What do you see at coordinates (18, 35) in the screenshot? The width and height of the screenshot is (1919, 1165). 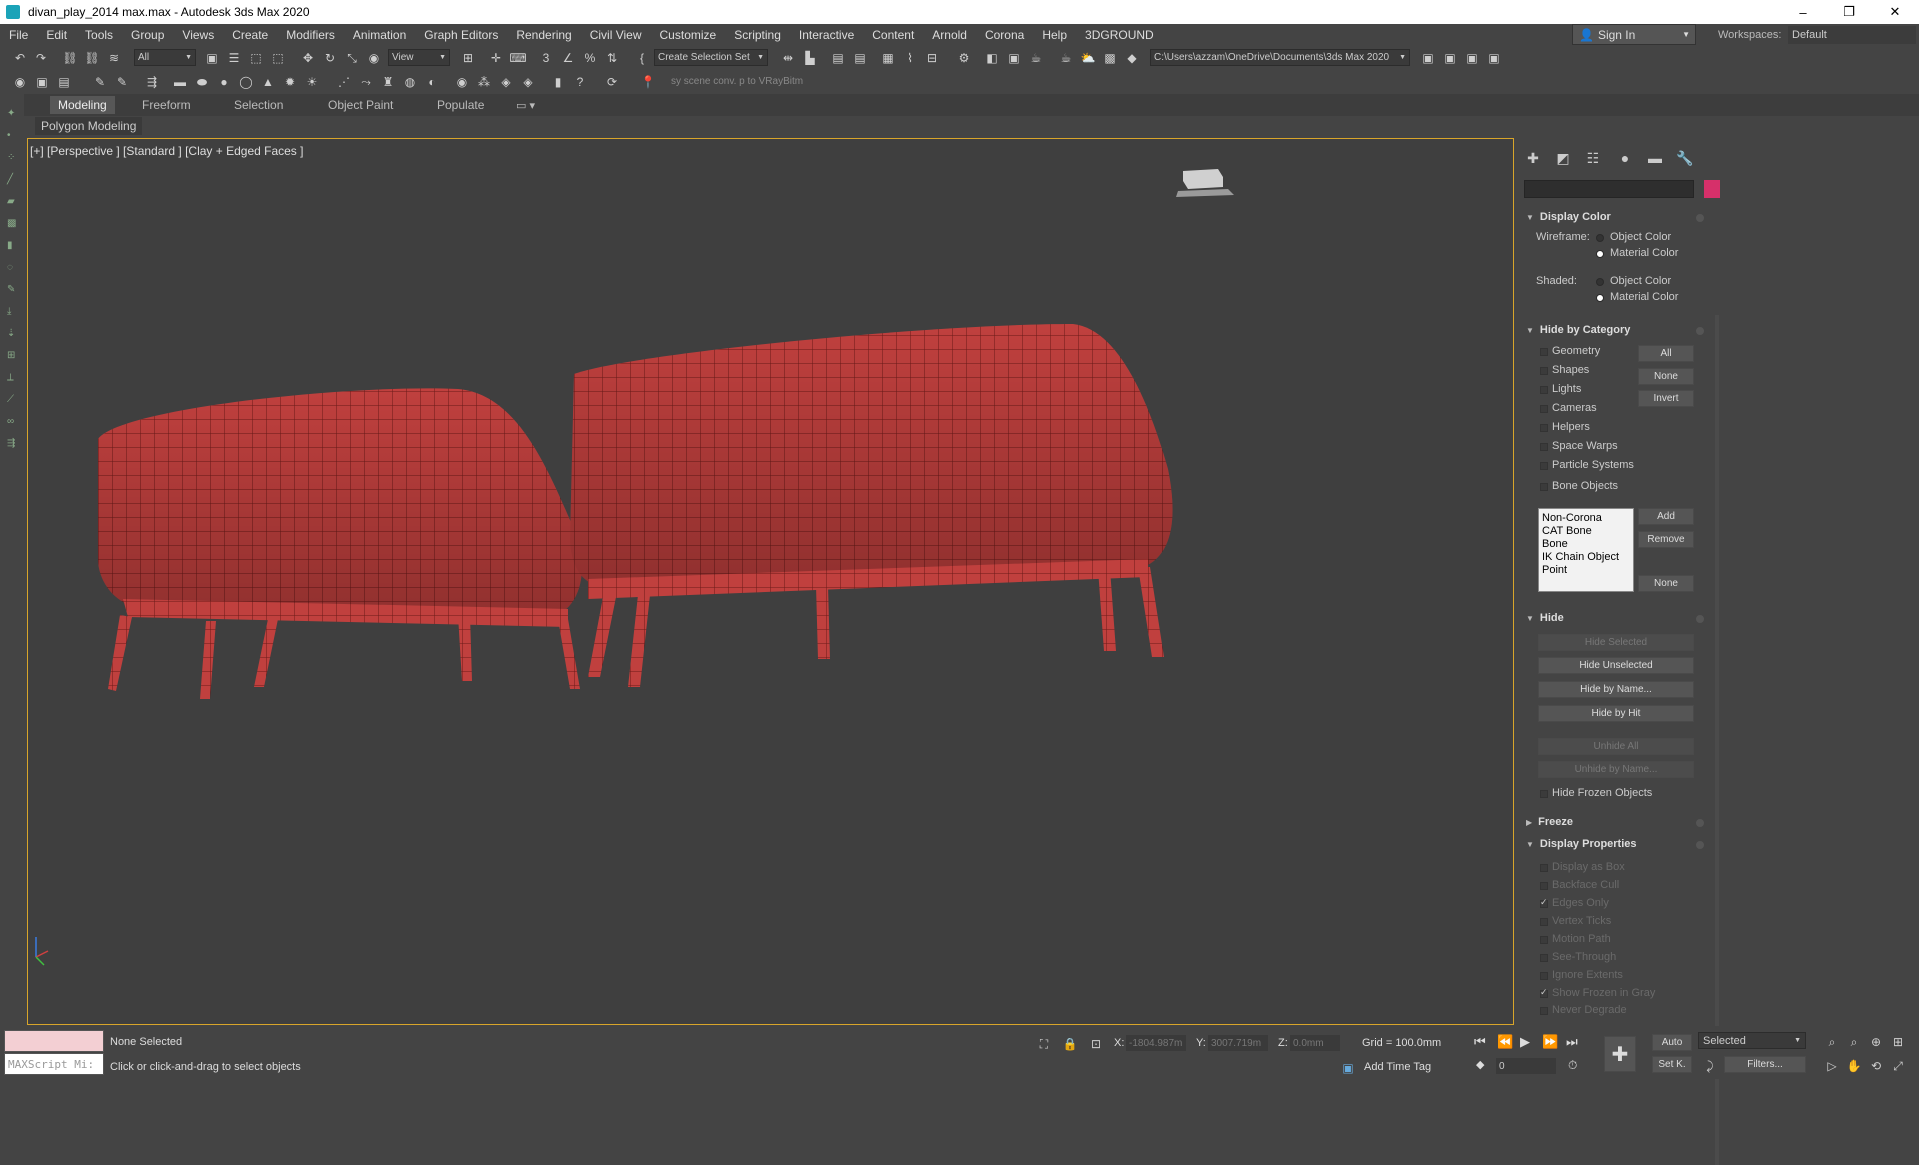 I see `menu-file: File` at bounding box center [18, 35].